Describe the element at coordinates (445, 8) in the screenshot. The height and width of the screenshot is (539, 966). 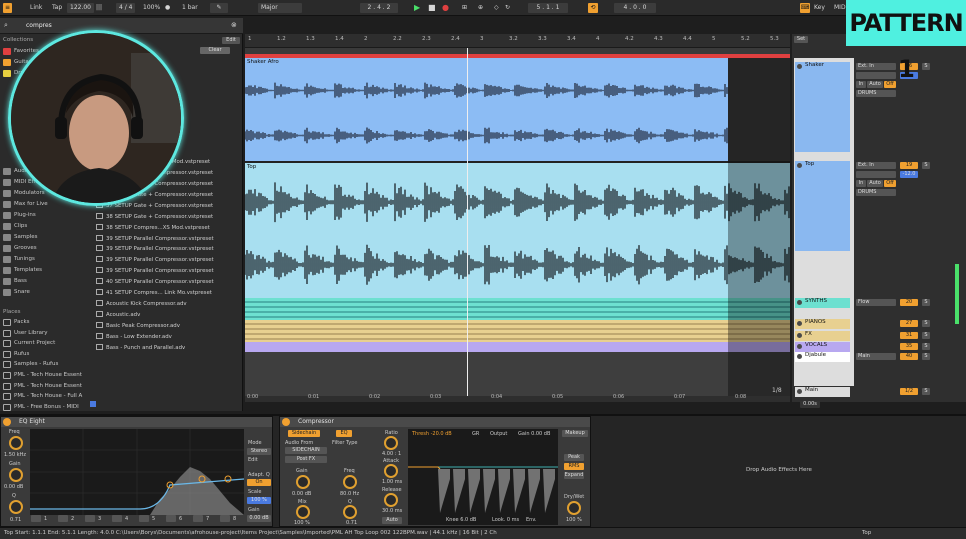
I see `record-icon: ●` at that location.